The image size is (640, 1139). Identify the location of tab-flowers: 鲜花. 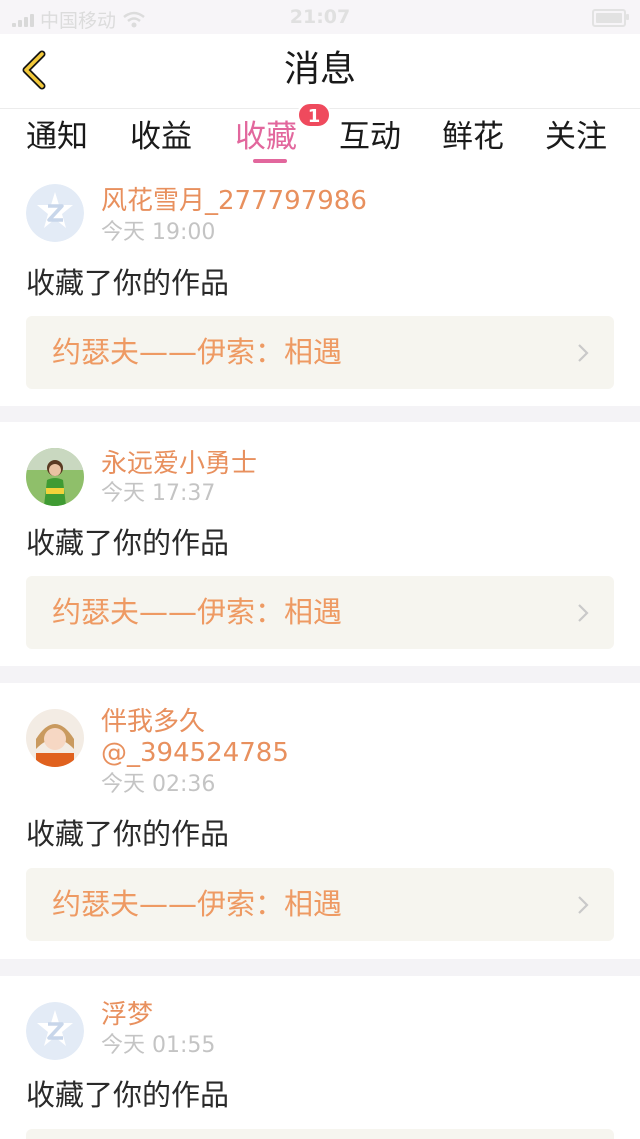
(473, 137).